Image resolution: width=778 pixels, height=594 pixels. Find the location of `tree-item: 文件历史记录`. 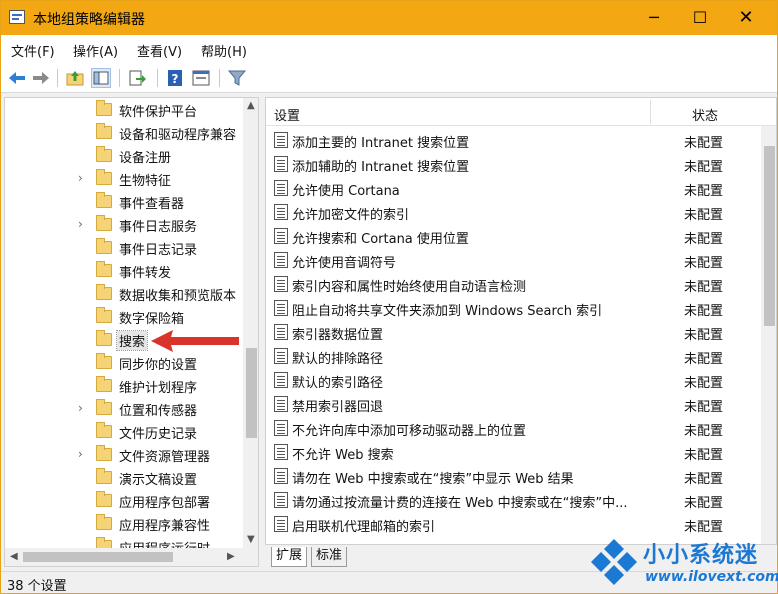

tree-item: 文件历史记录 is located at coordinates (125, 432).